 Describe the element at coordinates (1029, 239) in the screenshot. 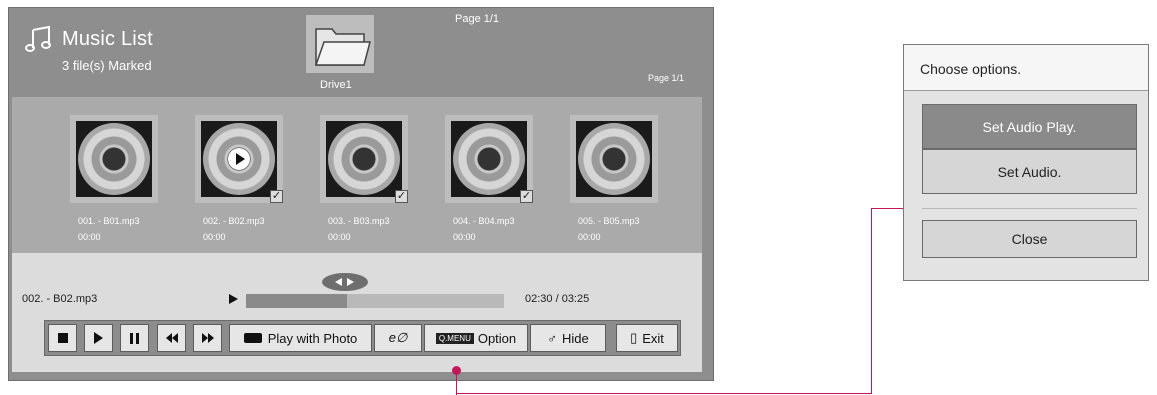

I see `close-button: Close` at that location.